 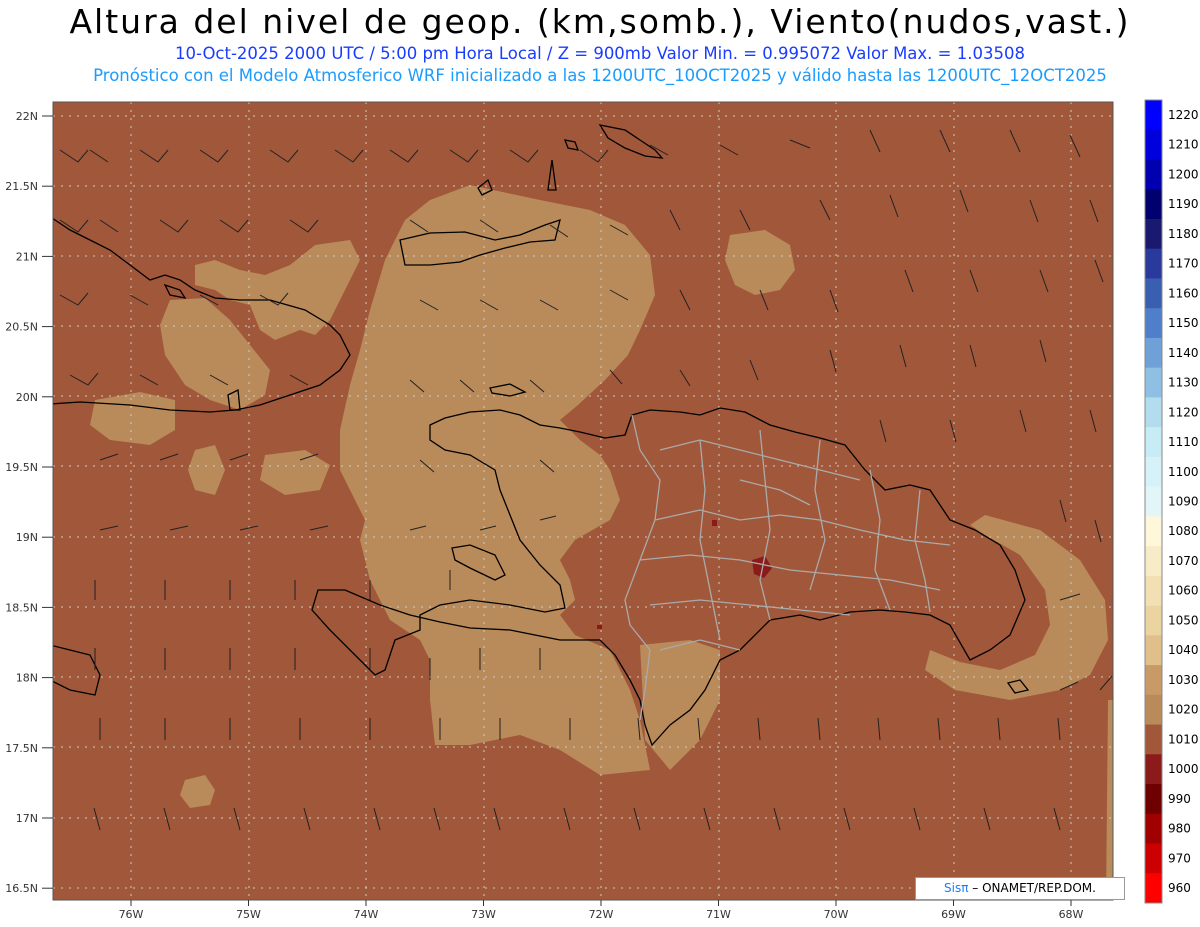 I want to click on lon-label: 73W, so click(x=483, y=914).